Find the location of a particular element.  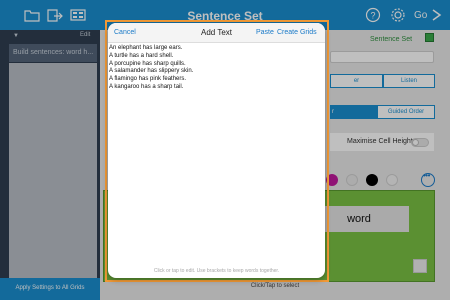

text-line: An elephant has large ears. is located at coordinates (146, 48).